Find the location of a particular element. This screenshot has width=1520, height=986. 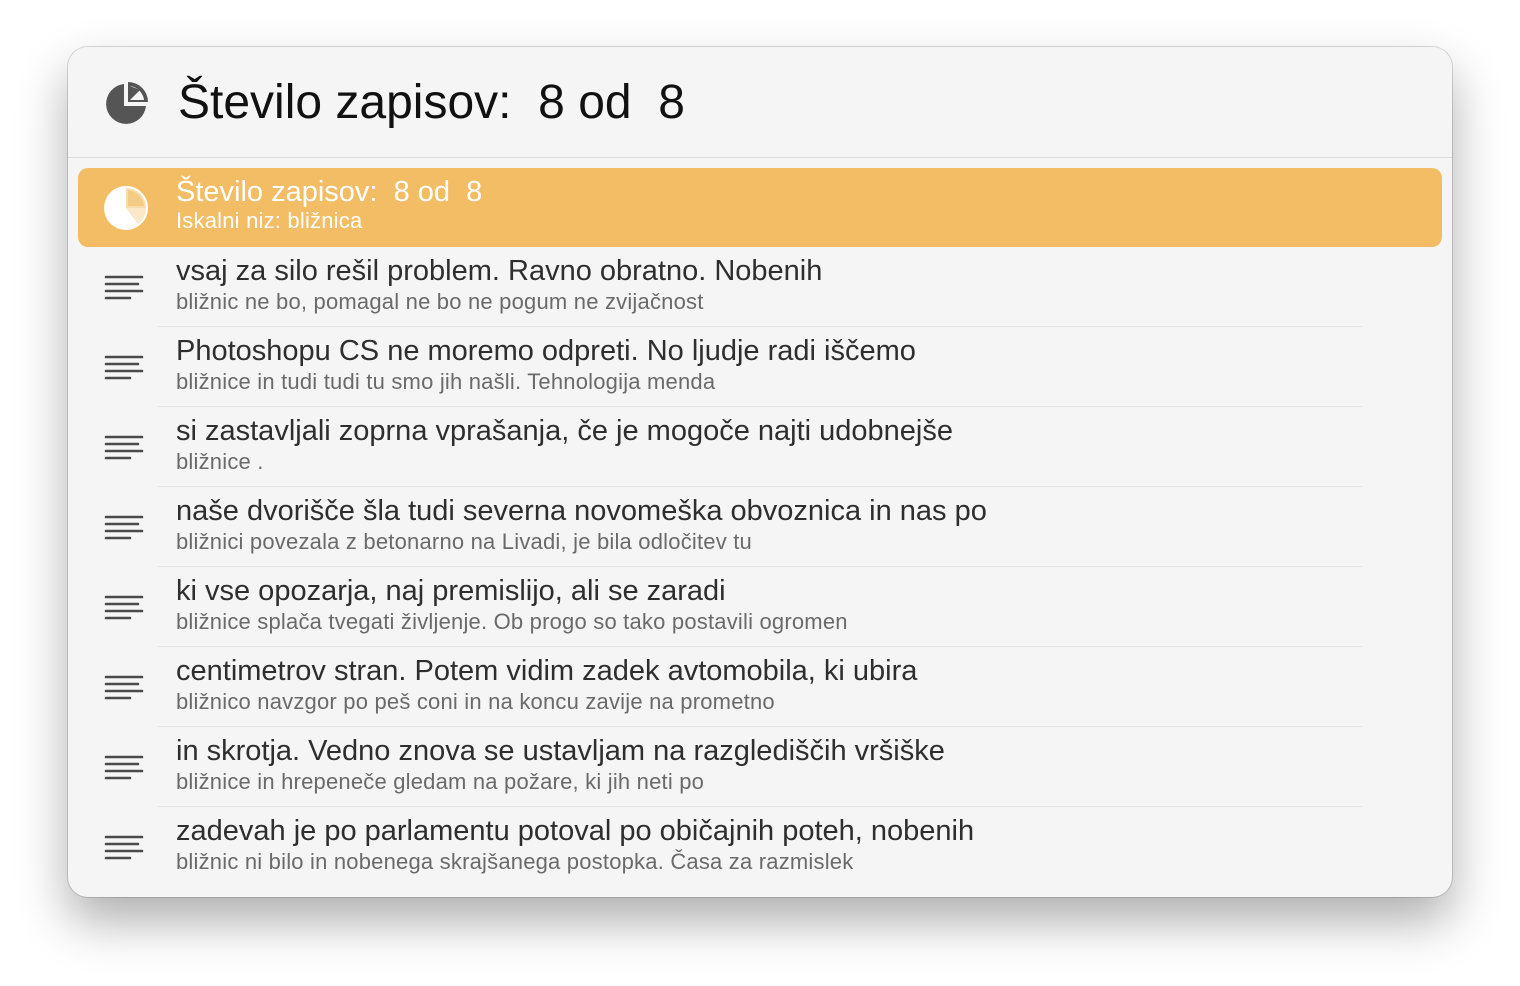

search-header: Število zapisov: 8 od 8 is located at coordinates (760, 102).